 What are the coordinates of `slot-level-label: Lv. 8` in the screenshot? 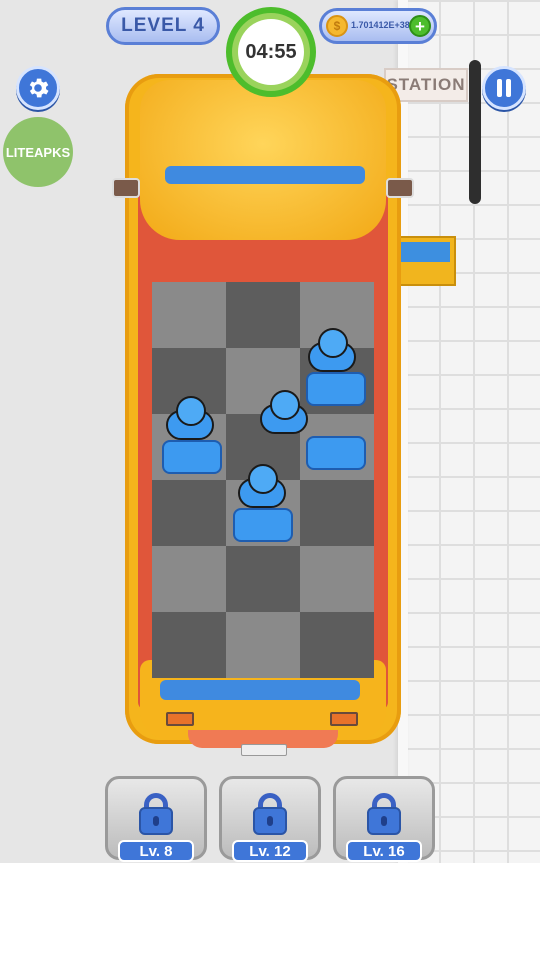 It's located at (156, 851).